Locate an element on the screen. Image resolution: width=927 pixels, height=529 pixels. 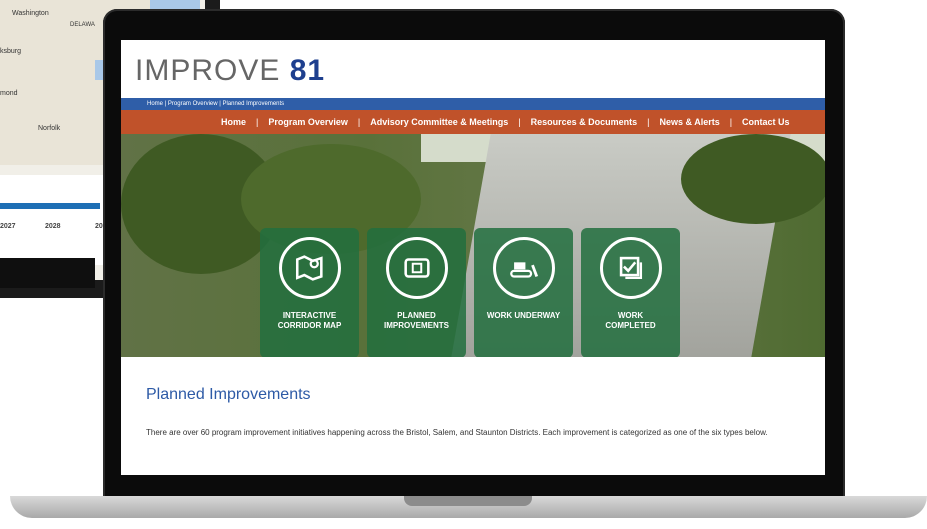
blueprint-icon is located at coordinates (416, 268).